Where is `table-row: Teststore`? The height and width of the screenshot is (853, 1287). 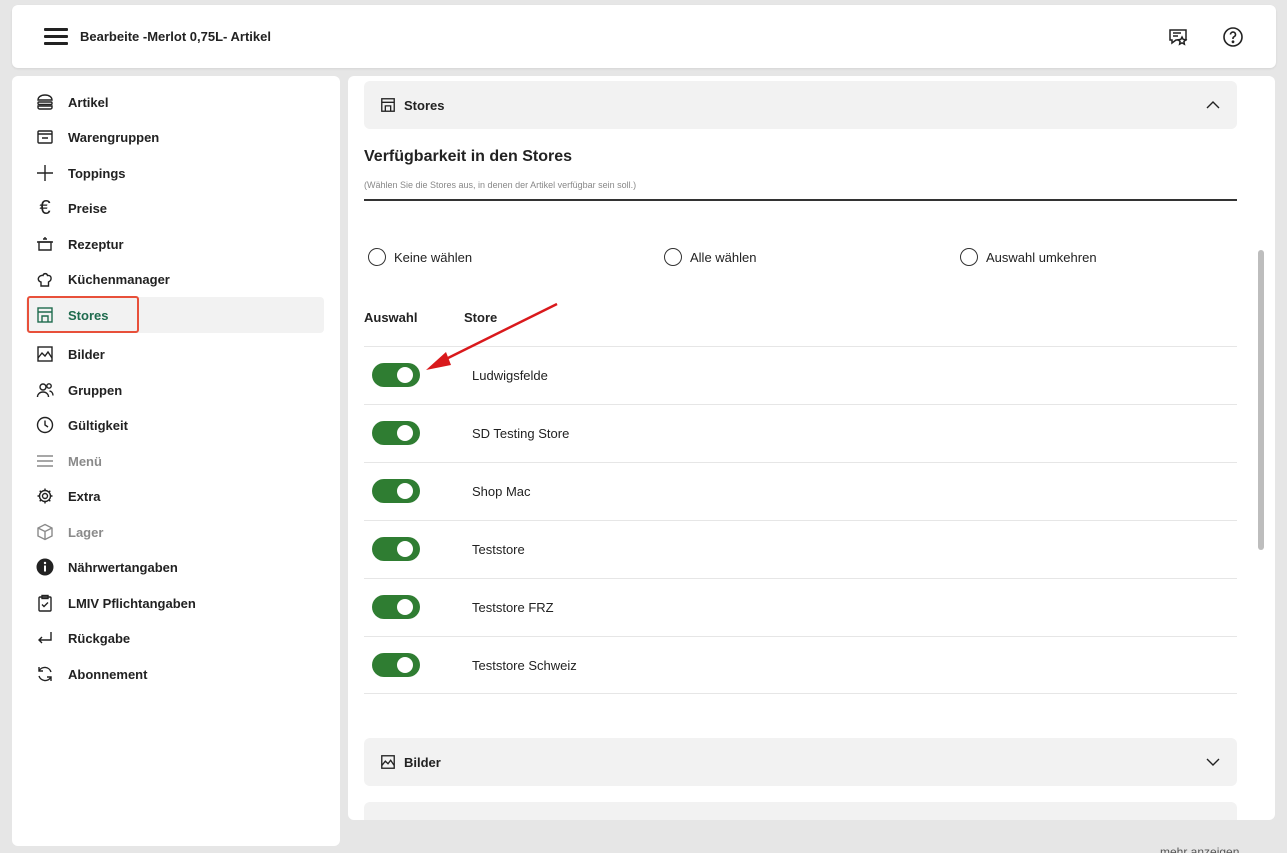 table-row: Teststore is located at coordinates (800, 549).